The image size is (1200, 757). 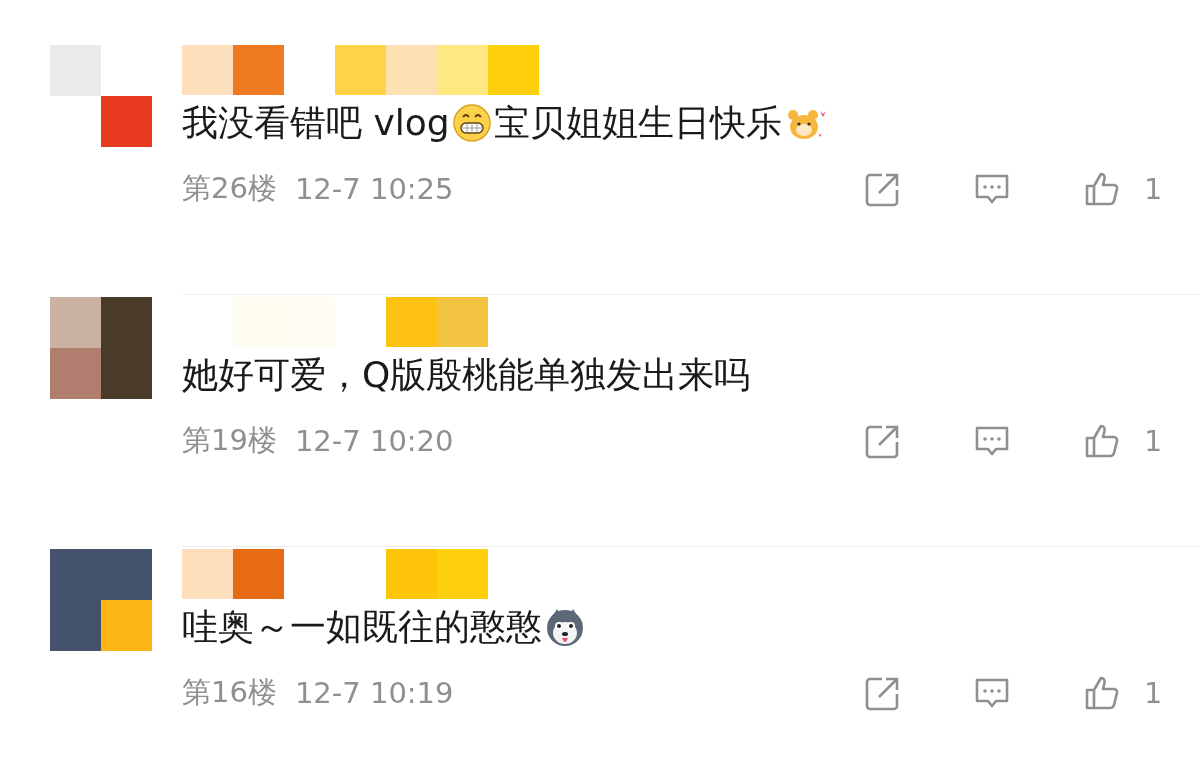 I want to click on grinning-face-icon, so click(x=471, y=123).